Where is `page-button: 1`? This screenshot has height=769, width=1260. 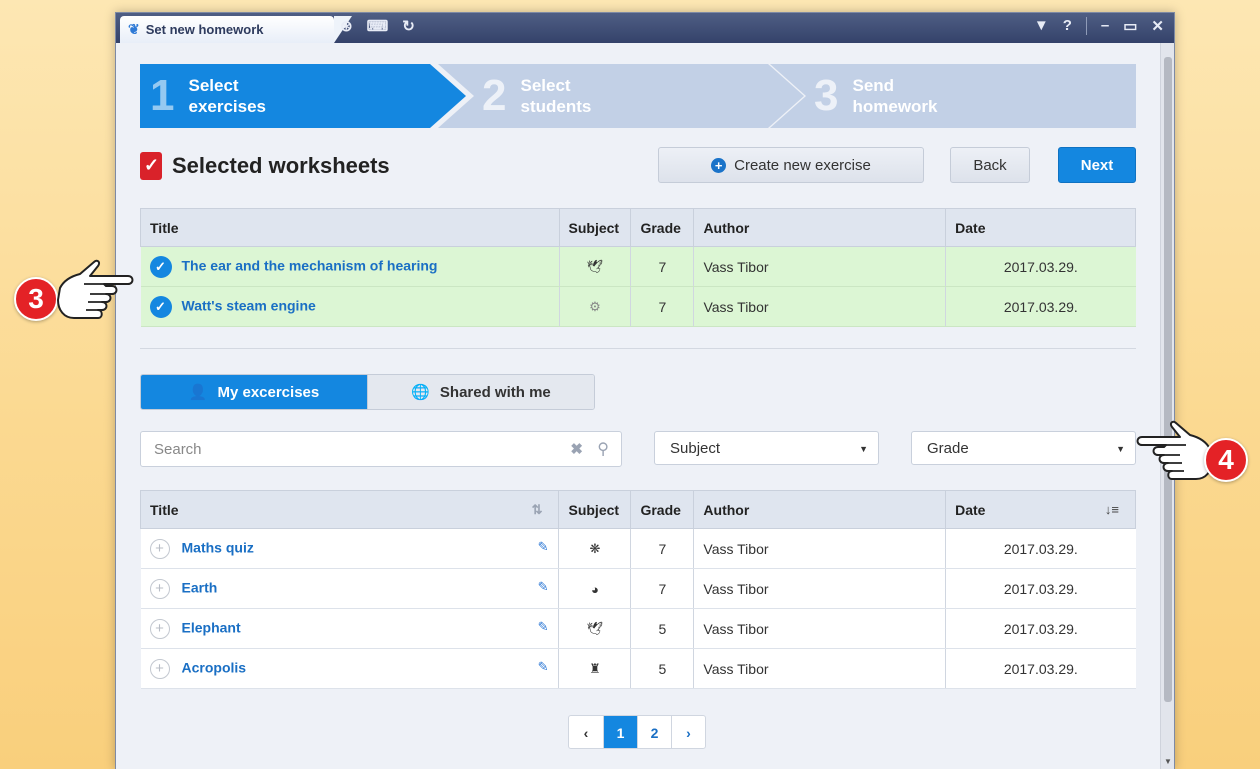
page-button: 1 is located at coordinates (620, 732).